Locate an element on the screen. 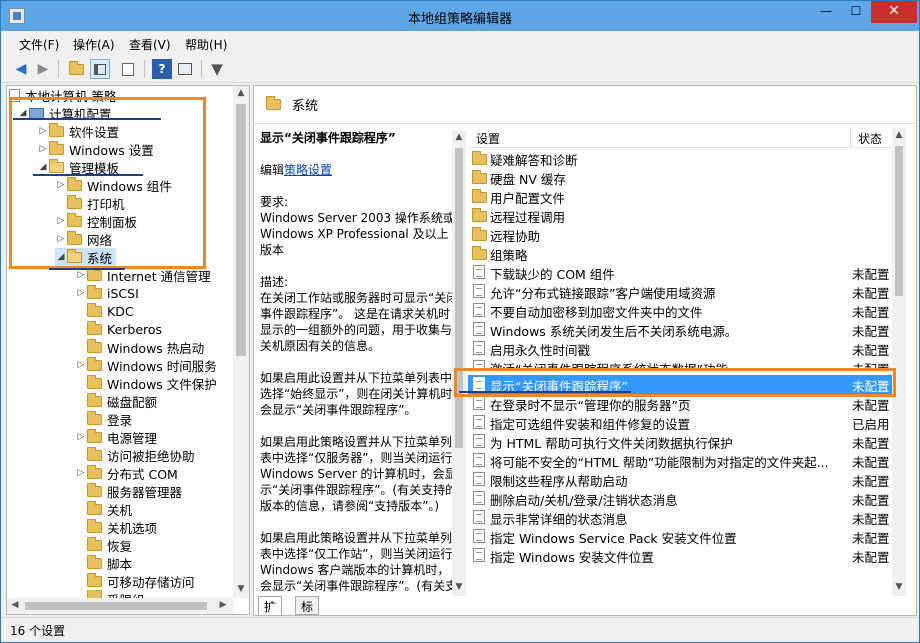 The height and width of the screenshot is (643, 920). list-item-folder: 远程协助 is located at coordinates (680, 234).